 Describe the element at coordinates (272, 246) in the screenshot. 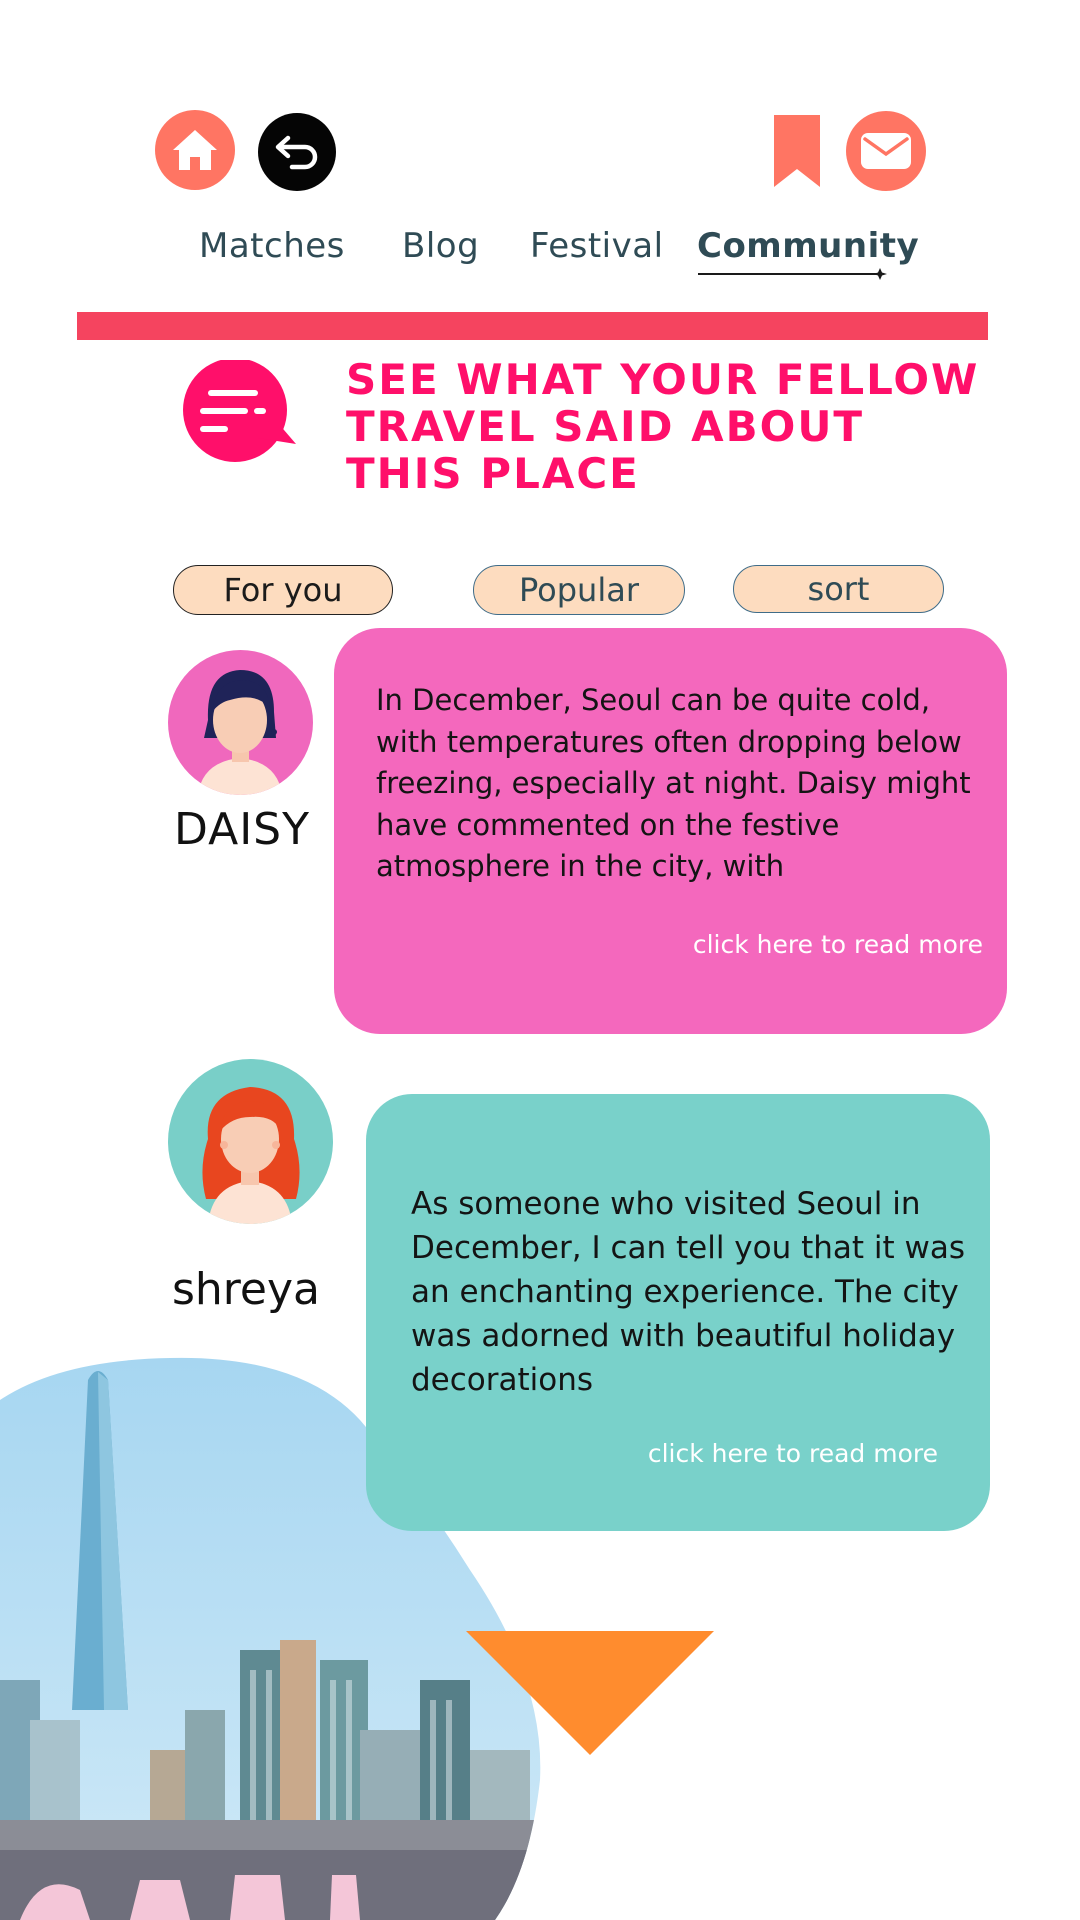

I see `tab-matches: Matches` at that location.